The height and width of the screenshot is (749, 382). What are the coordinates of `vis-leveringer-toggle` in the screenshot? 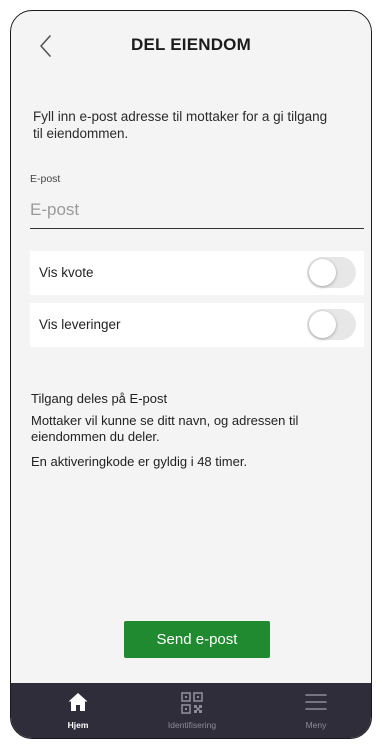 It's located at (331, 324).